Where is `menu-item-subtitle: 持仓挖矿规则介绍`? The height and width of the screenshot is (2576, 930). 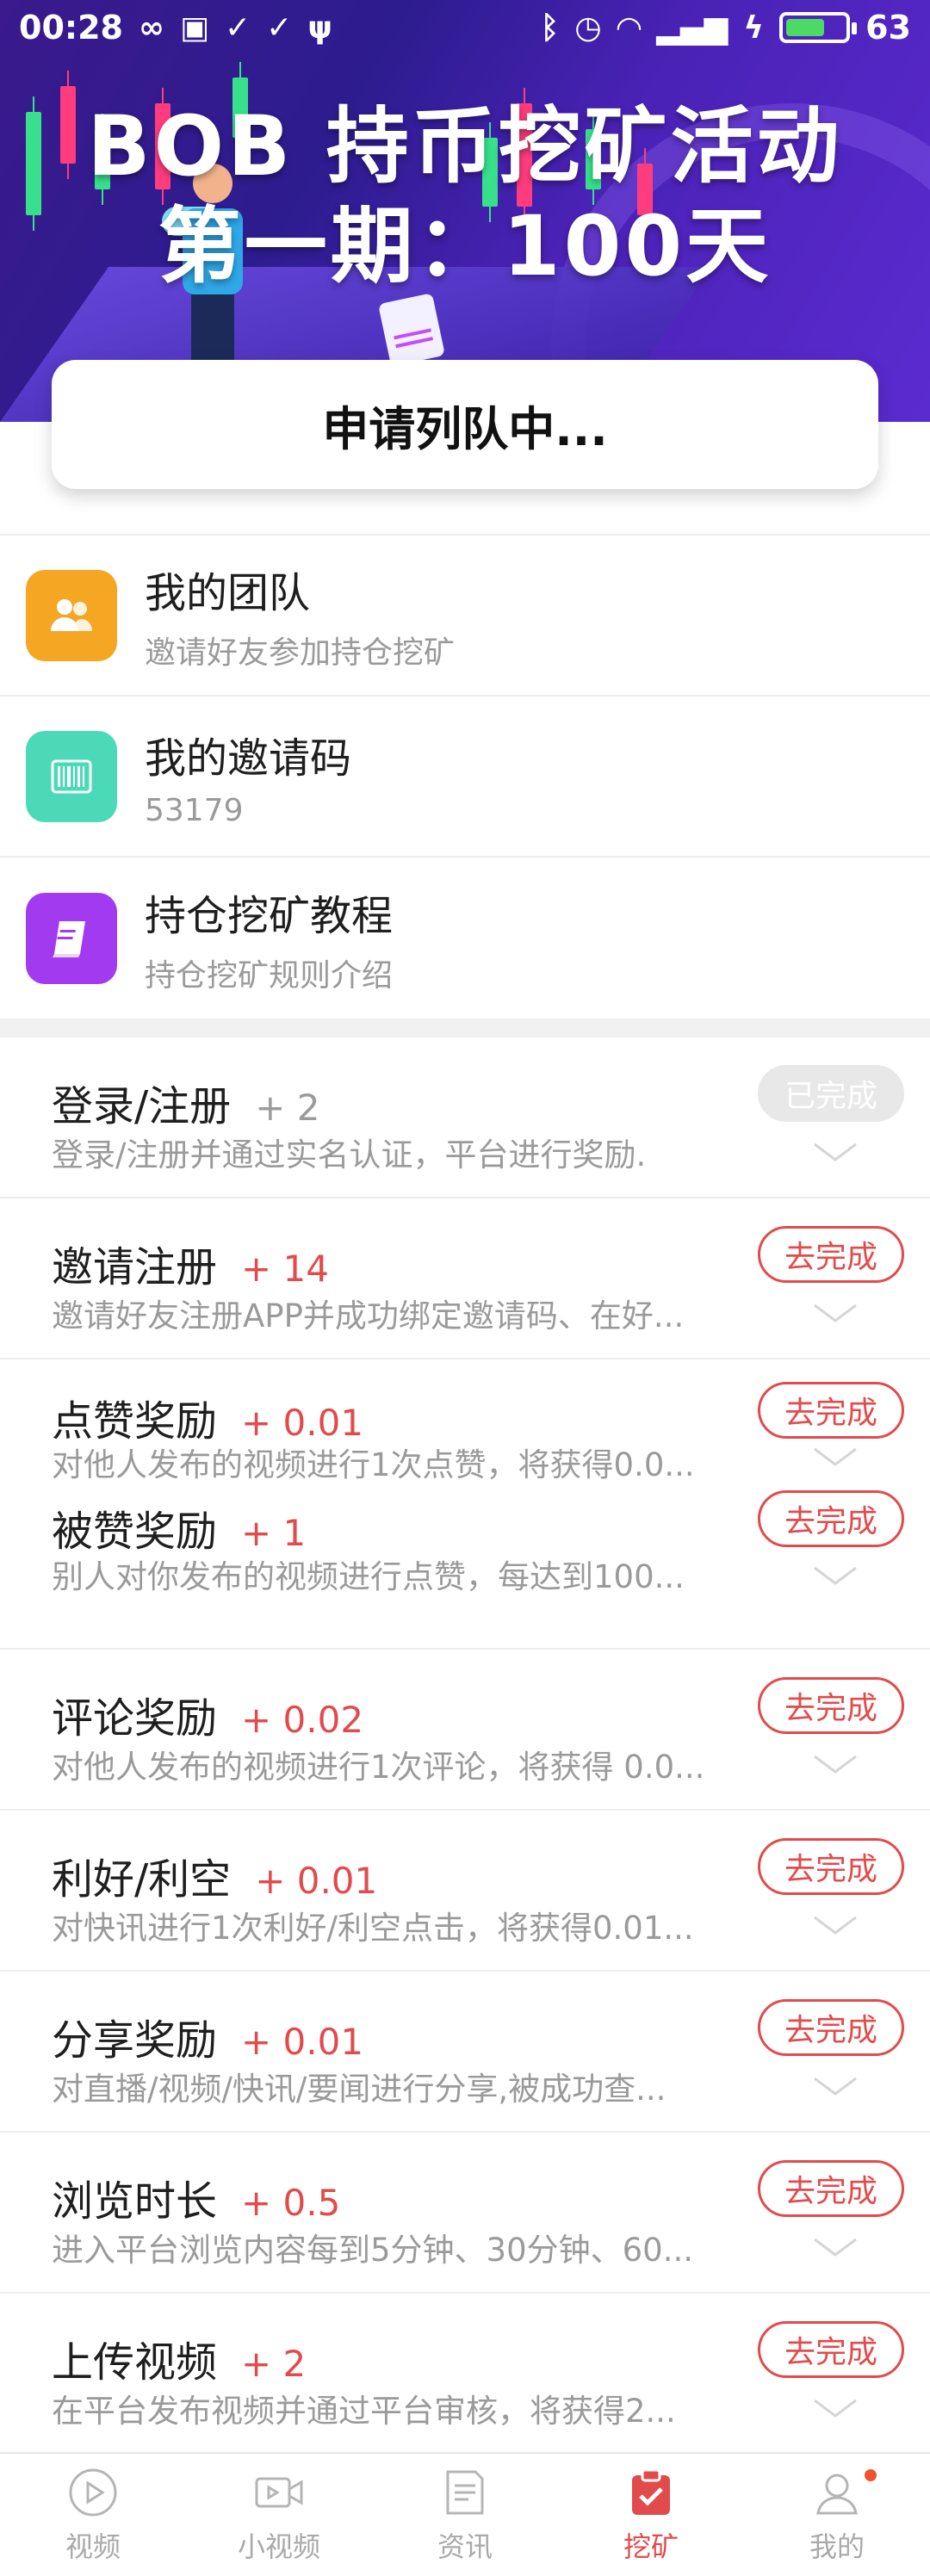 menu-item-subtitle: 持仓挖矿规则介绍 is located at coordinates (270, 976).